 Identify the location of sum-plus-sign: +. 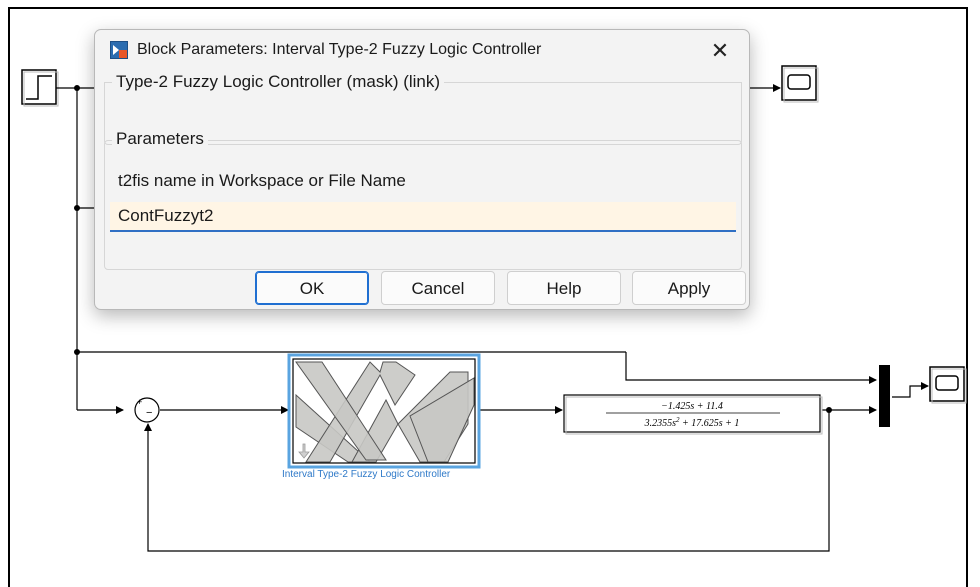
(139, 402).